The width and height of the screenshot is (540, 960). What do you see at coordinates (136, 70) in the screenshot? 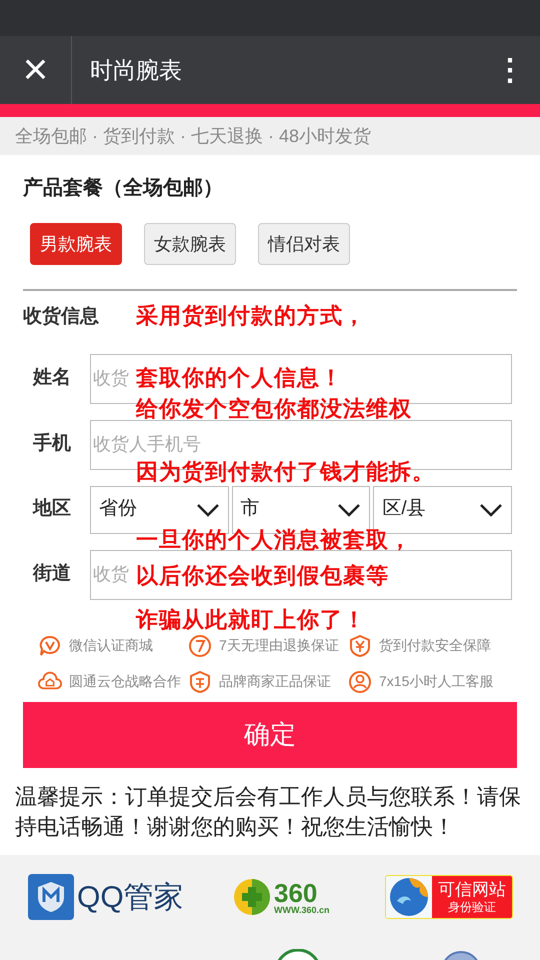
I see `page-title: 时尚腕表` at bounding box center [136, 70].